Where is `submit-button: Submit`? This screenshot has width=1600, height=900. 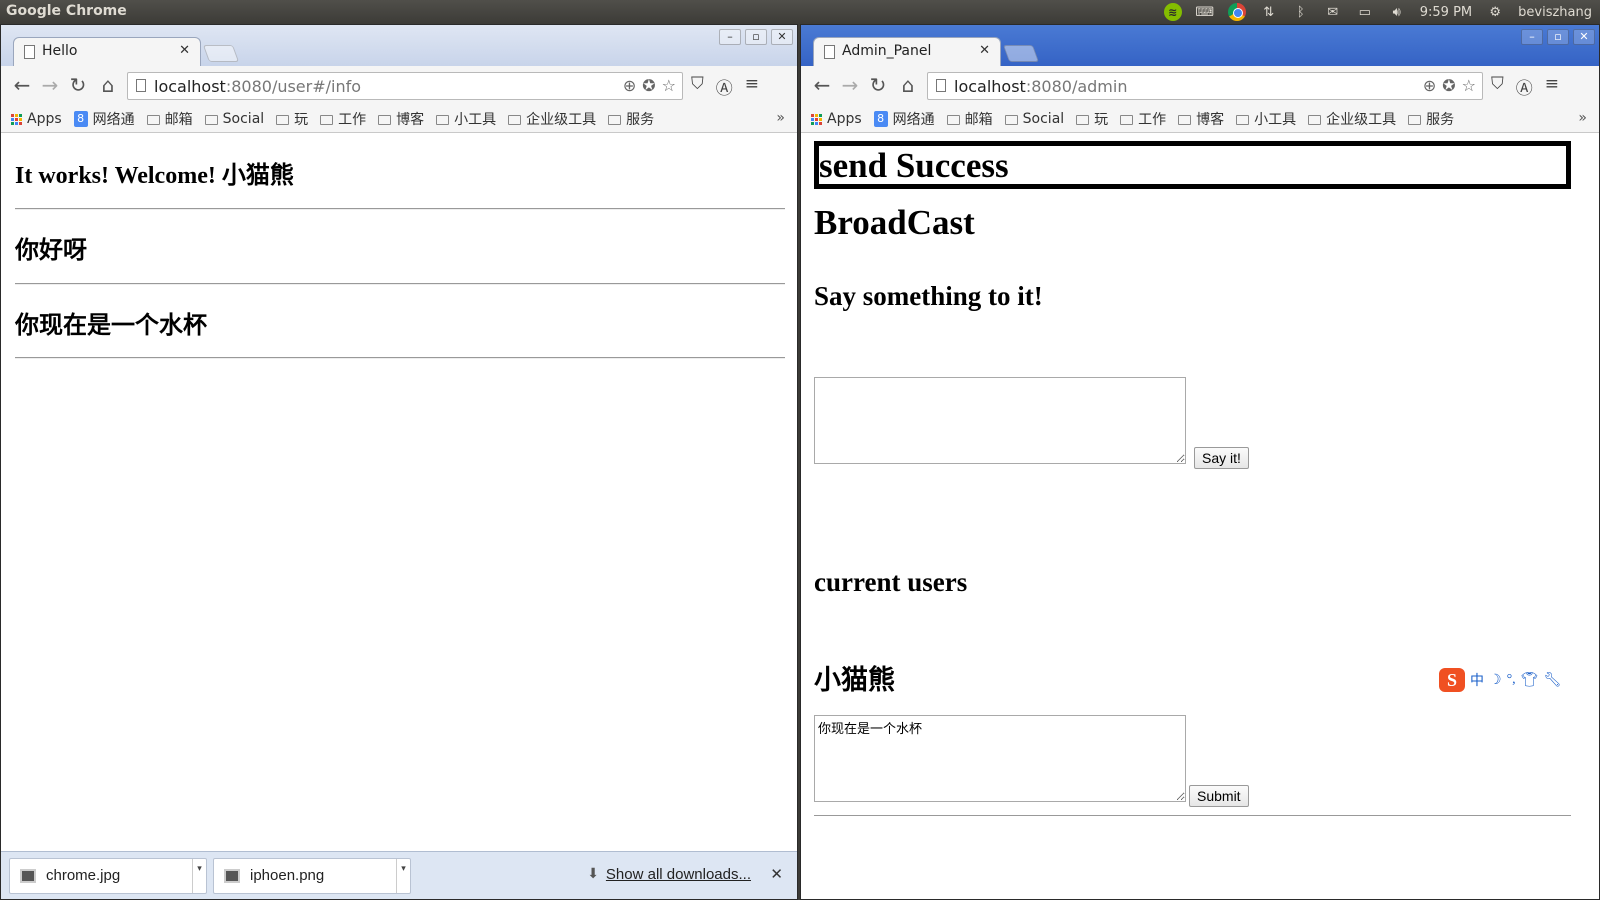
submit-button: Submit is located at coordinates (1219, 796).